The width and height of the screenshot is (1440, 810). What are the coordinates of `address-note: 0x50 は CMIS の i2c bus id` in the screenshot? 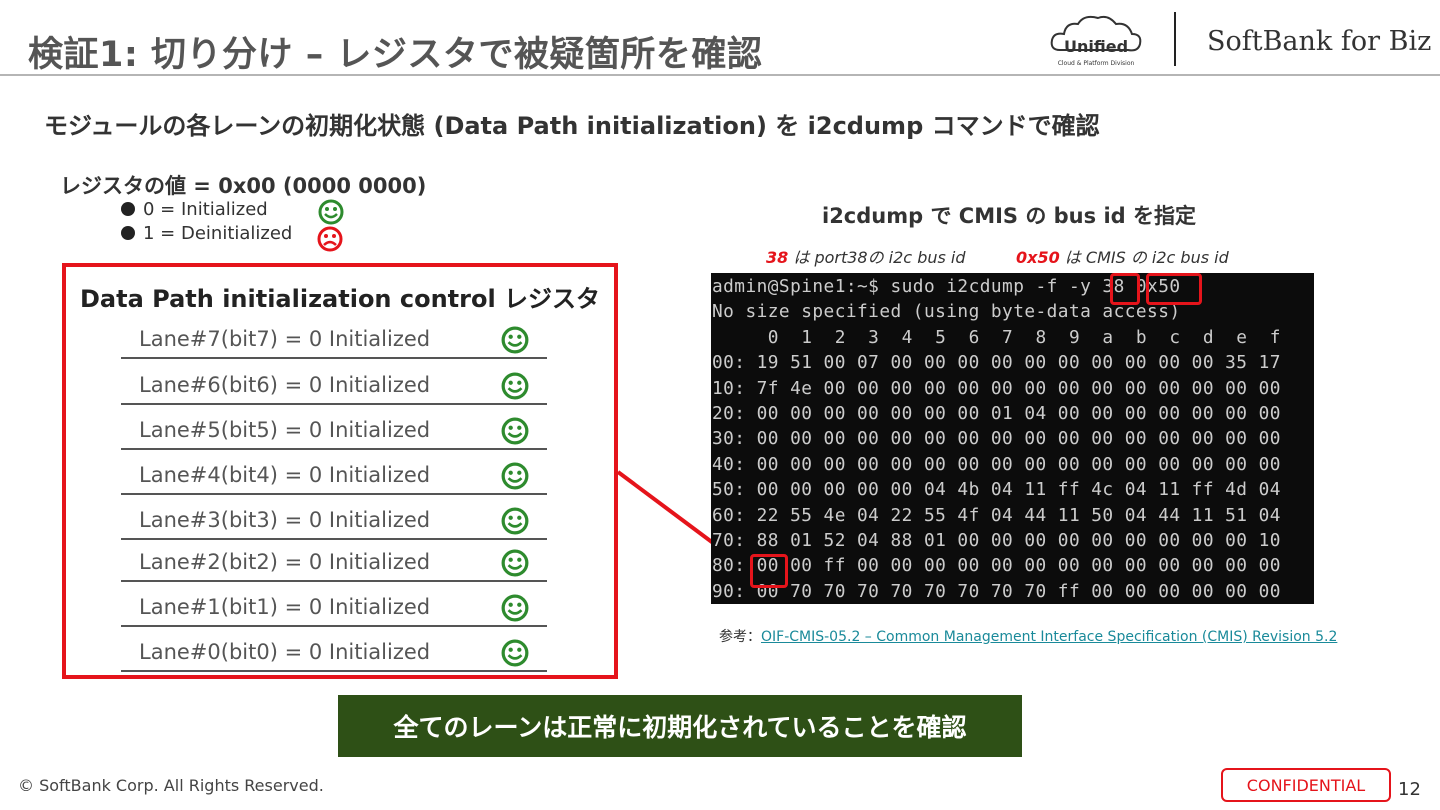 It's located at (1122, 256).